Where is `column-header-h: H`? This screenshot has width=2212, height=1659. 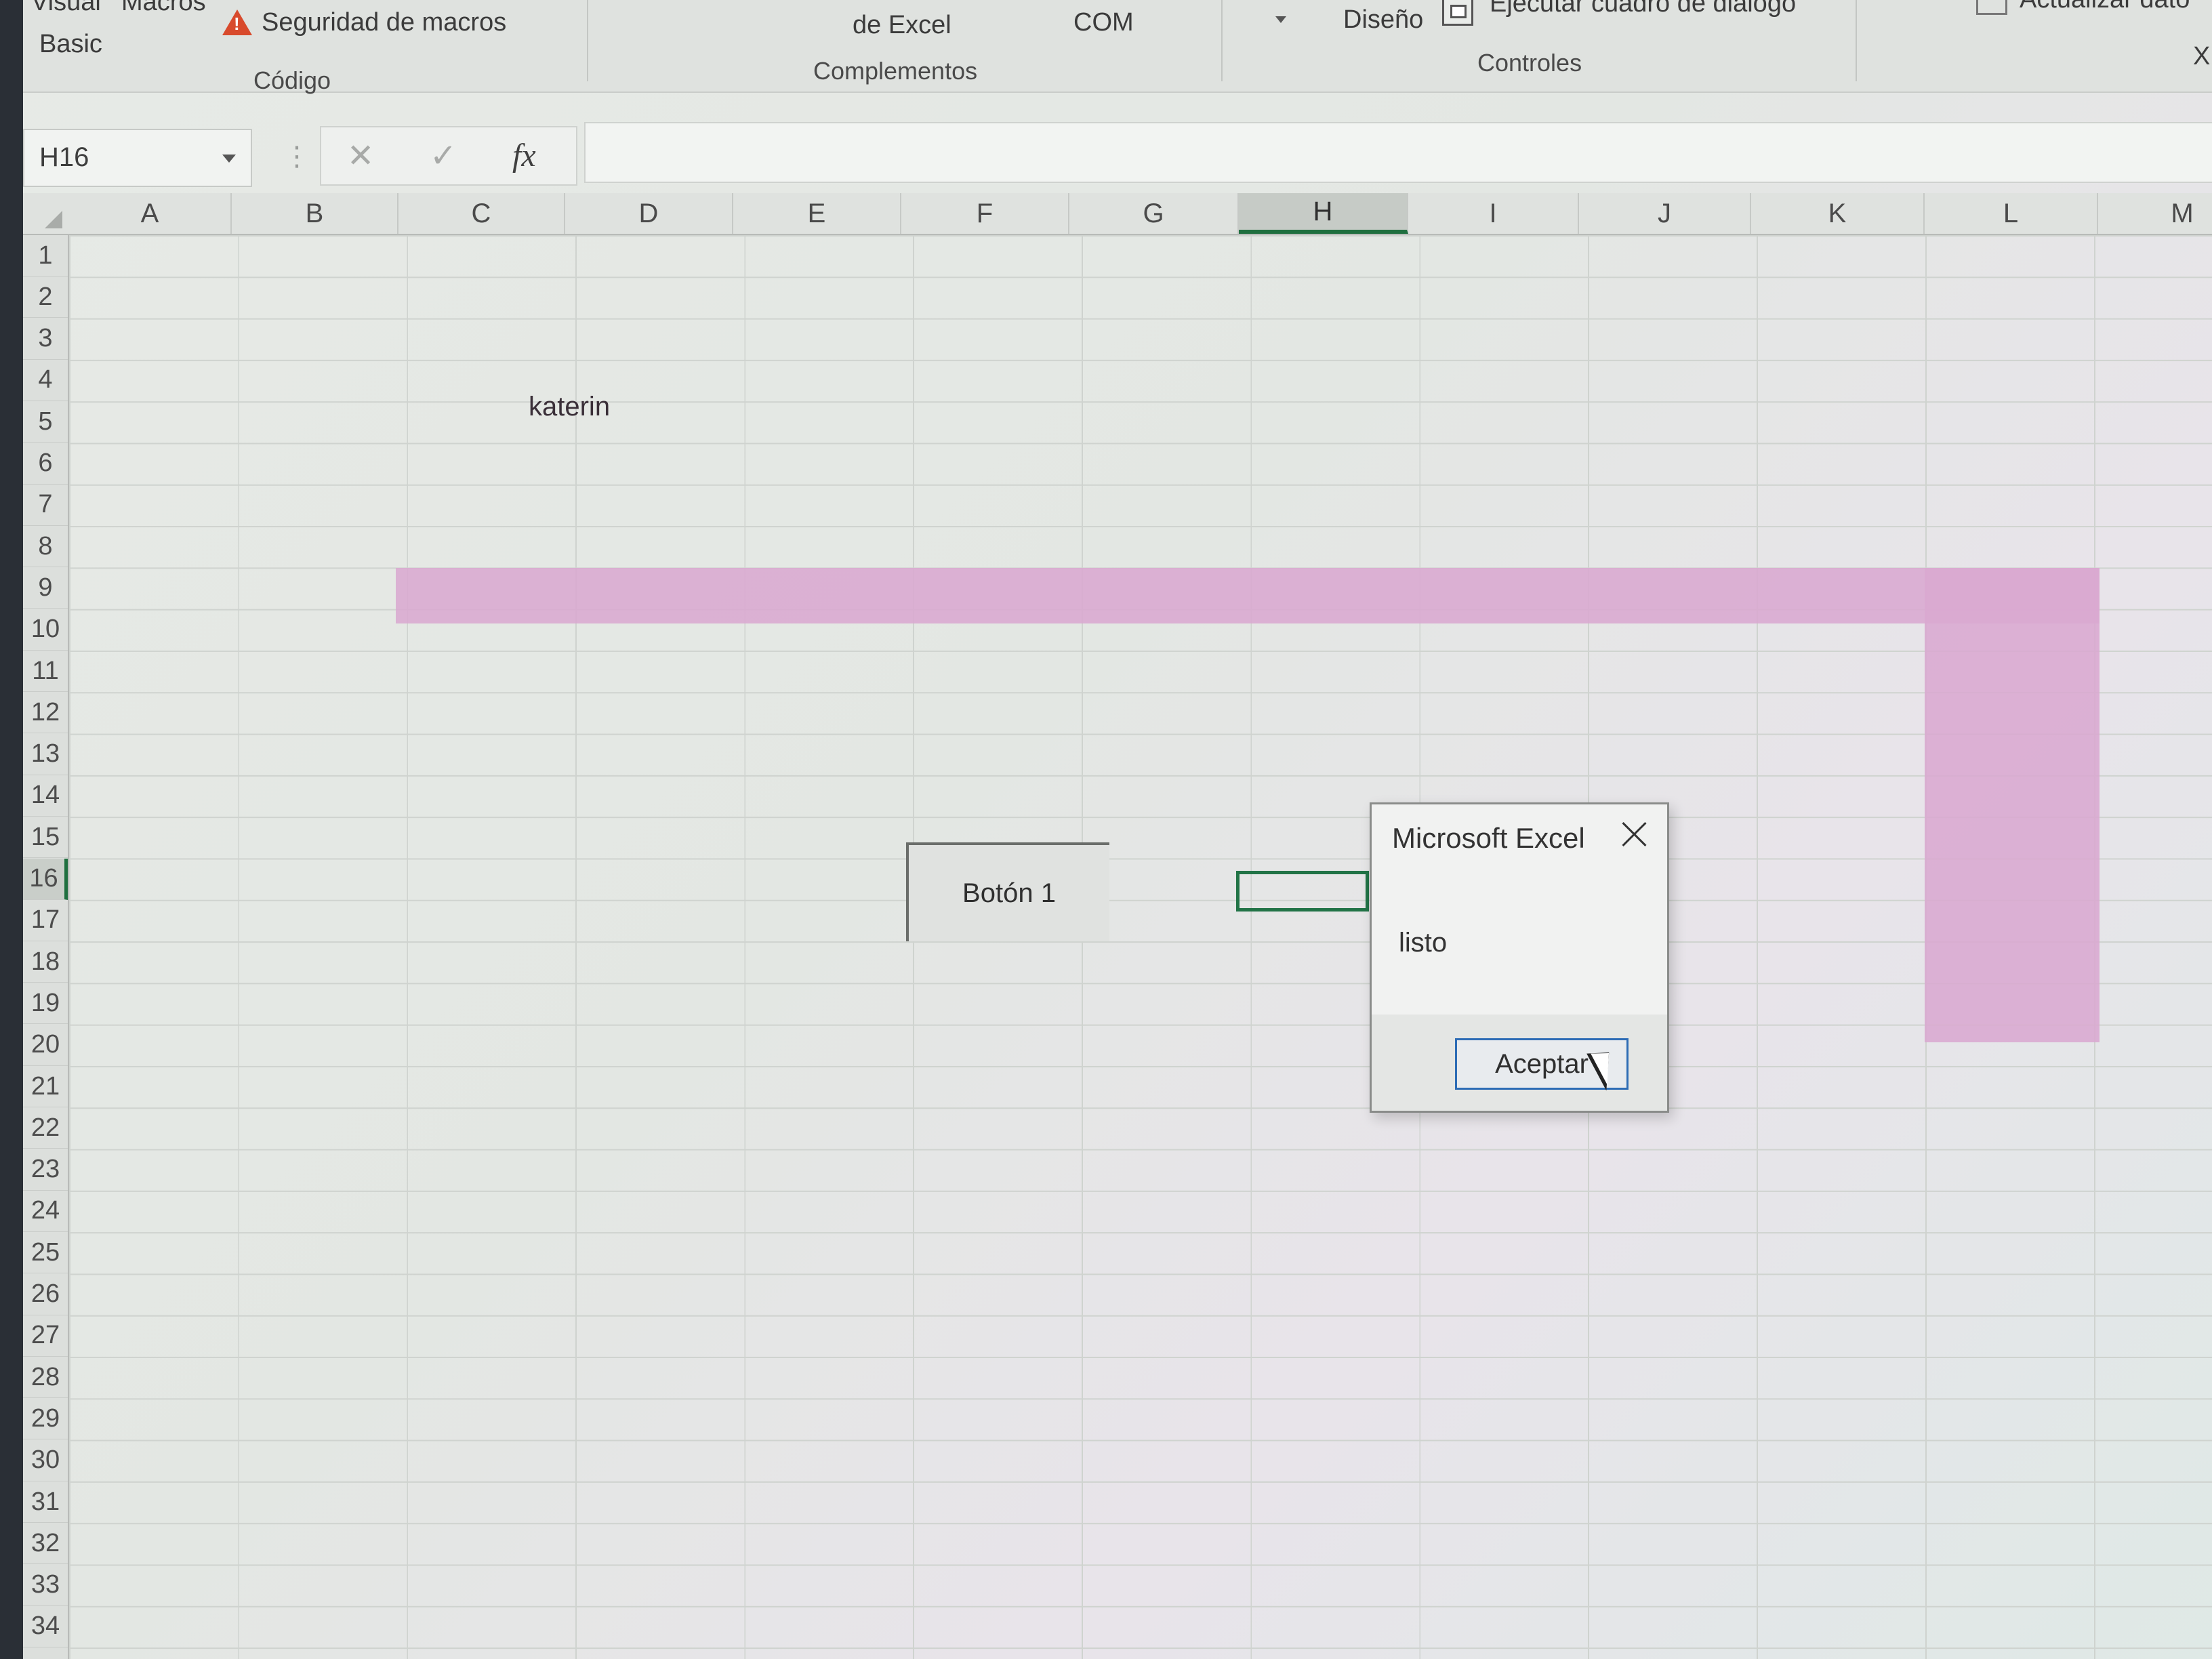 column-header-h: H is located at coordinates (1324, 213).